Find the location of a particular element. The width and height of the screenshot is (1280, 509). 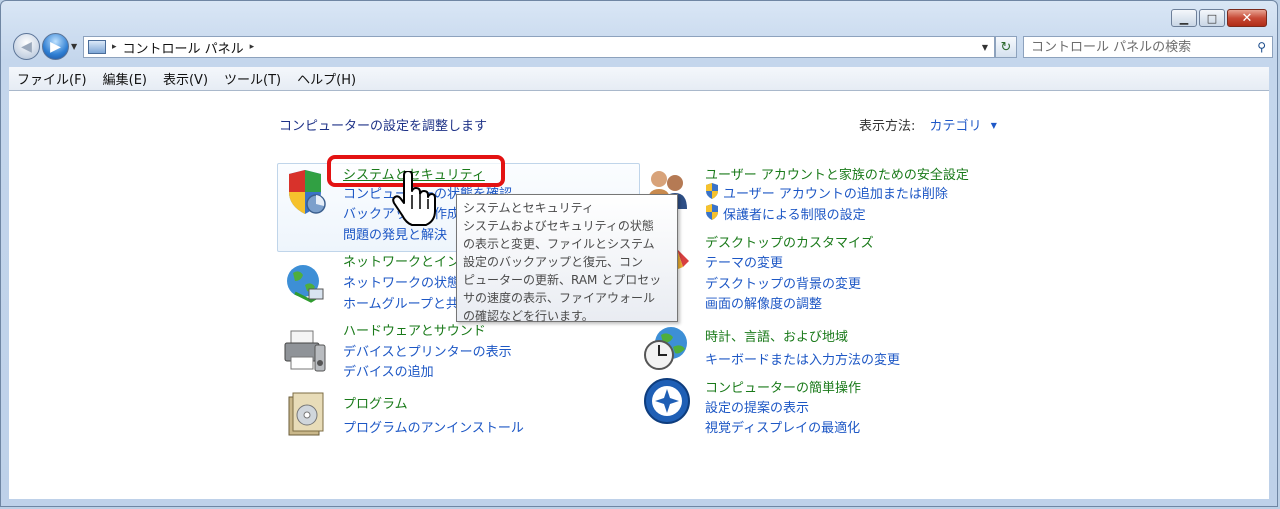

tooltip-line: 設定のバックアップと復元、コン is located at coordinates (553, 262).